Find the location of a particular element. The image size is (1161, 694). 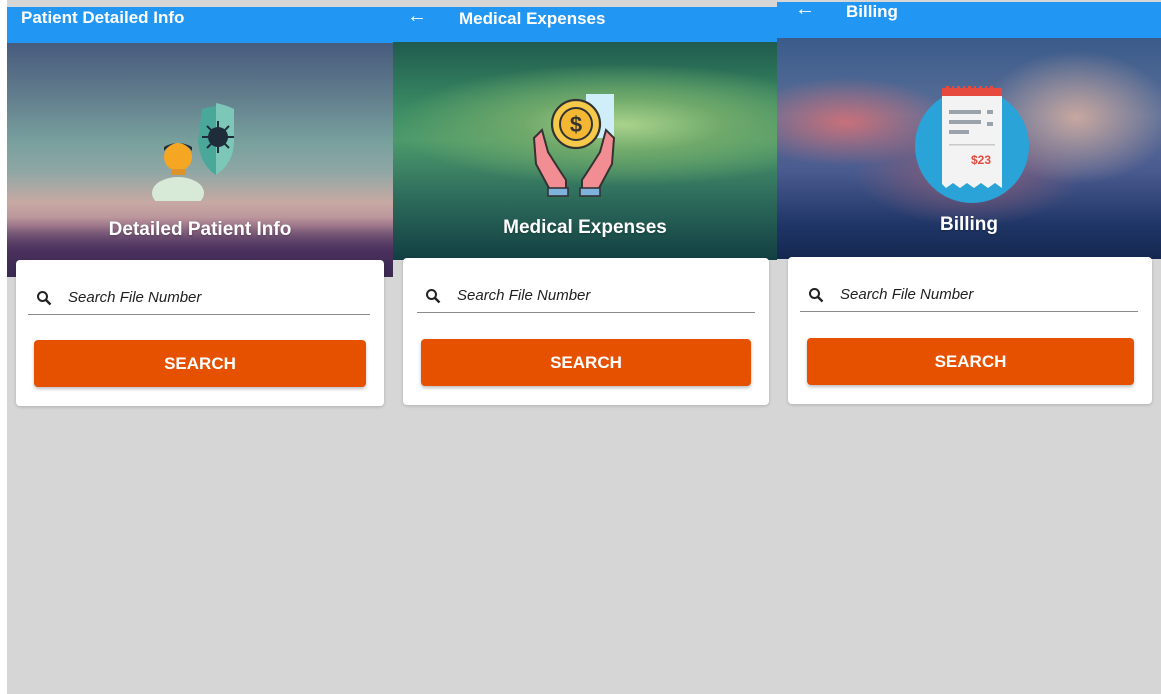

receipt-icon: $23 is located at coordinates (972, 144).